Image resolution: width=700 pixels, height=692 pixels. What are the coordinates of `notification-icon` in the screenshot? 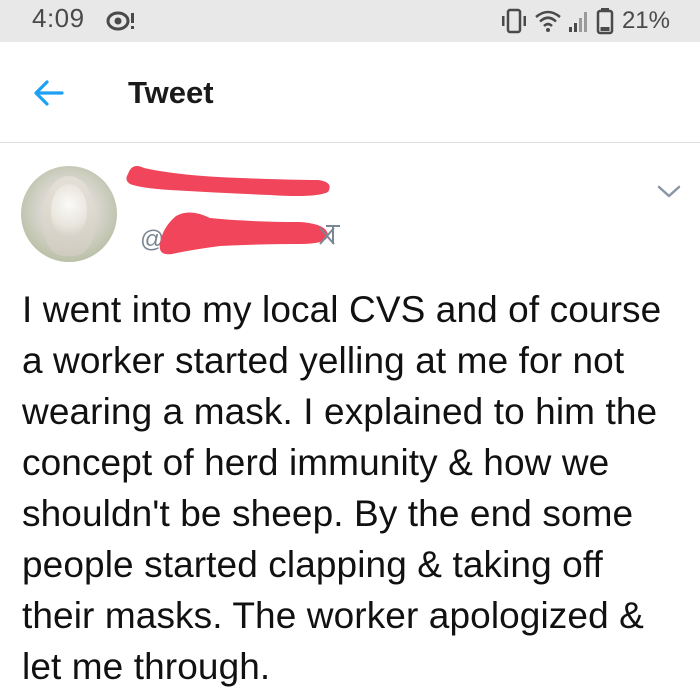 It's located at (120, 21).